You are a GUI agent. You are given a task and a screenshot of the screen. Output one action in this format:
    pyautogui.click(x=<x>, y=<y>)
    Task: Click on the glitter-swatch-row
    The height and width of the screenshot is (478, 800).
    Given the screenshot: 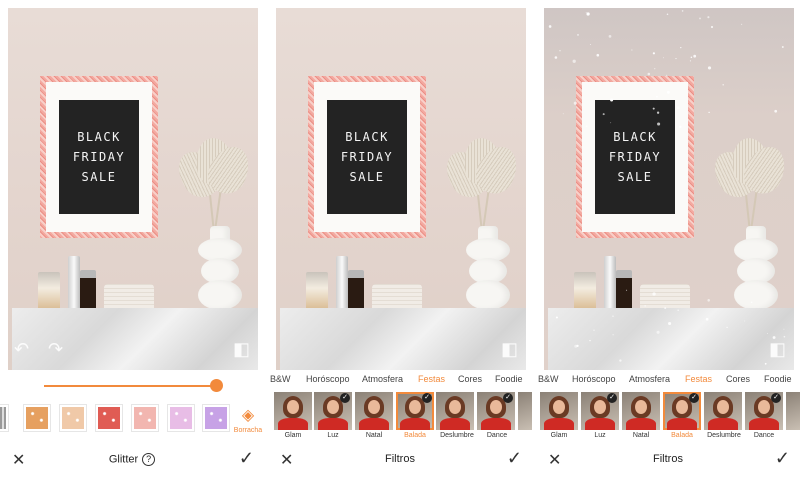 What is the action you would take?
    pyautogui.click(x=132, y=420)
    